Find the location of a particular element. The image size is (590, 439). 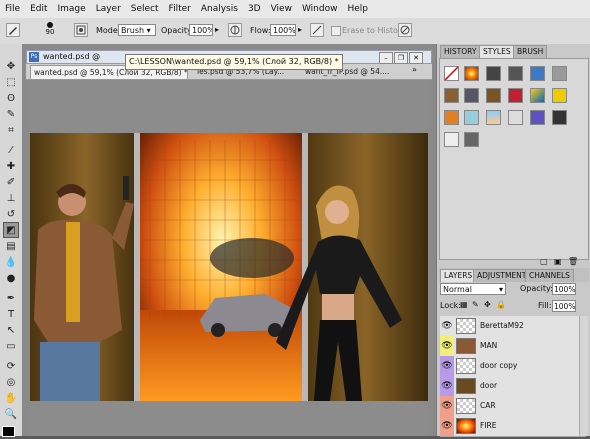

menu-file: File is located at coordinates (12, 9).